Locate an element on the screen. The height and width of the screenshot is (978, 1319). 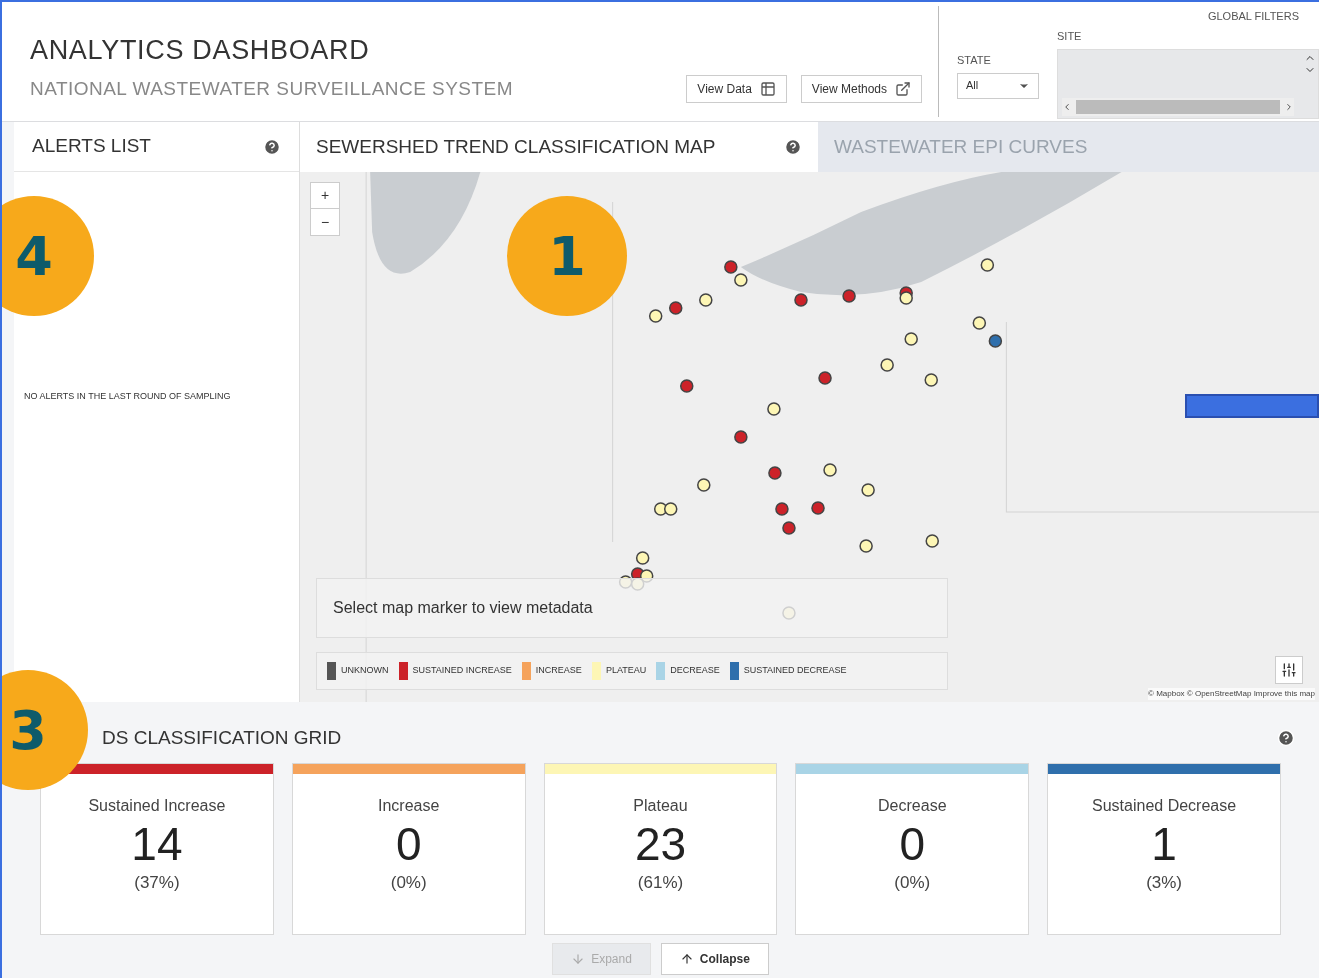
grid-title: DS CLASSIFICATION GRID is located at coordinates (222, 738).